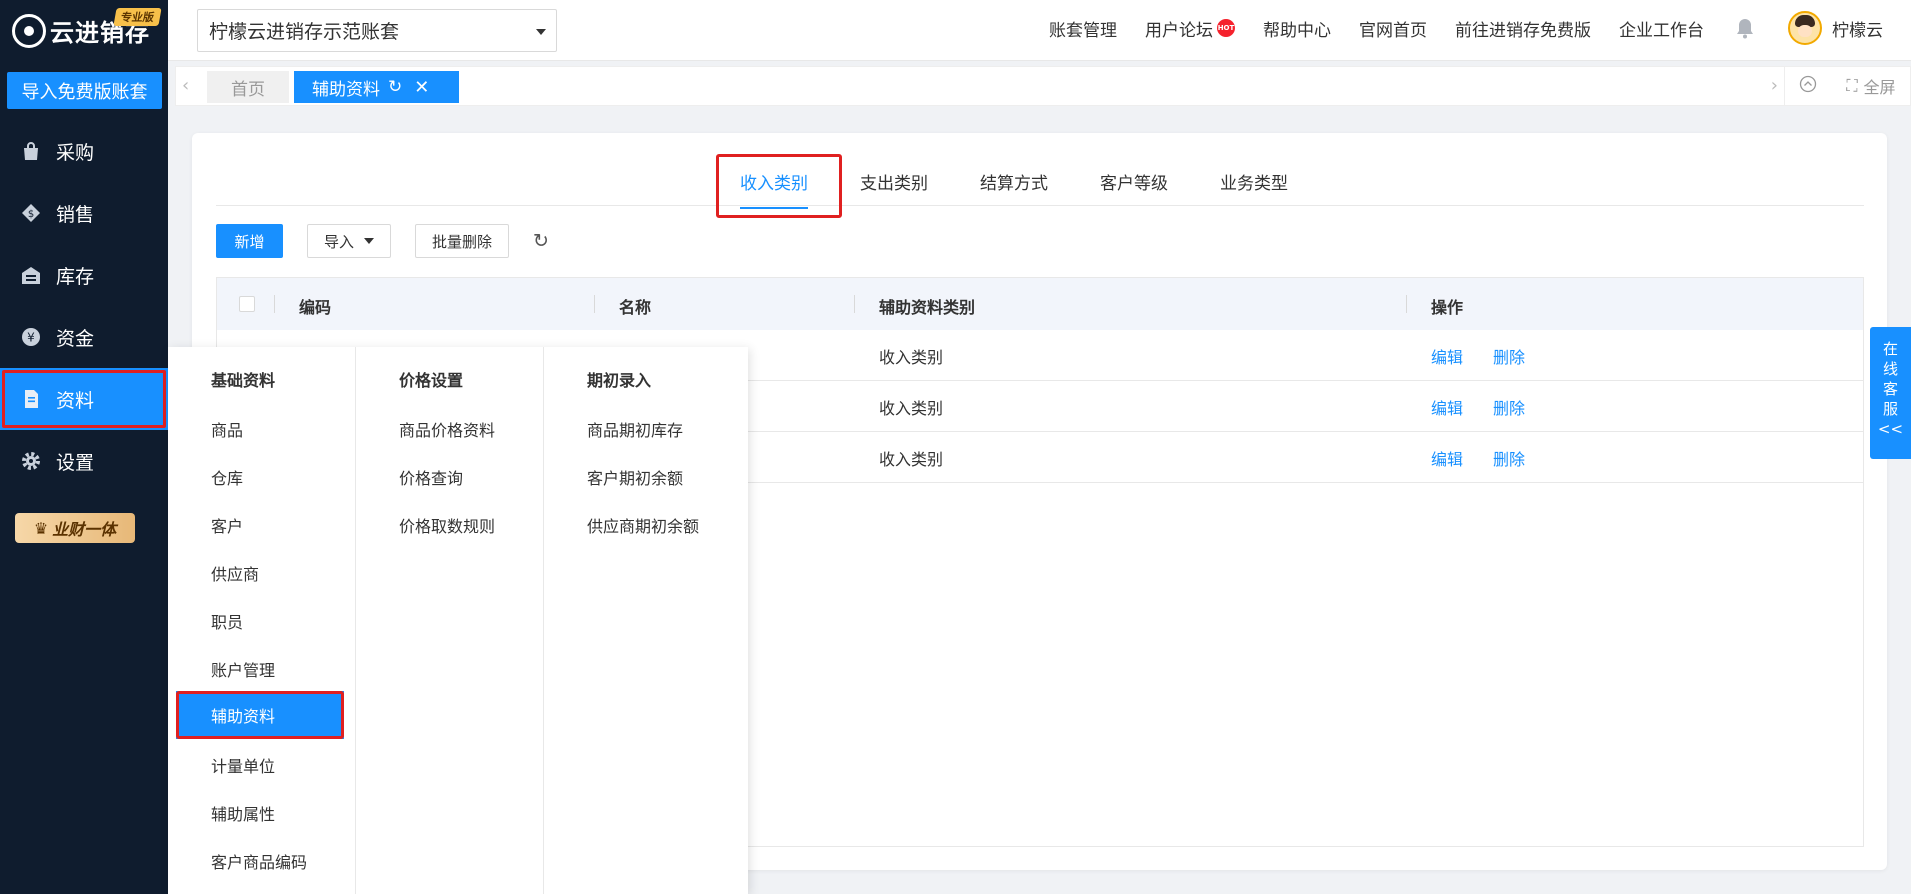 The image size is (1911, 894). I want to click on sidebar-item-sales: $ 销售, so click(84, 213).